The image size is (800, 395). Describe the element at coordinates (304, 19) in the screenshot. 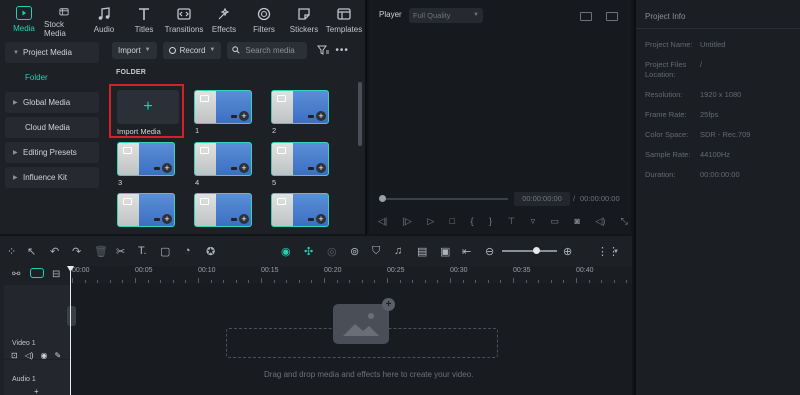

I see `tab-stickers: Stickers` at that location.